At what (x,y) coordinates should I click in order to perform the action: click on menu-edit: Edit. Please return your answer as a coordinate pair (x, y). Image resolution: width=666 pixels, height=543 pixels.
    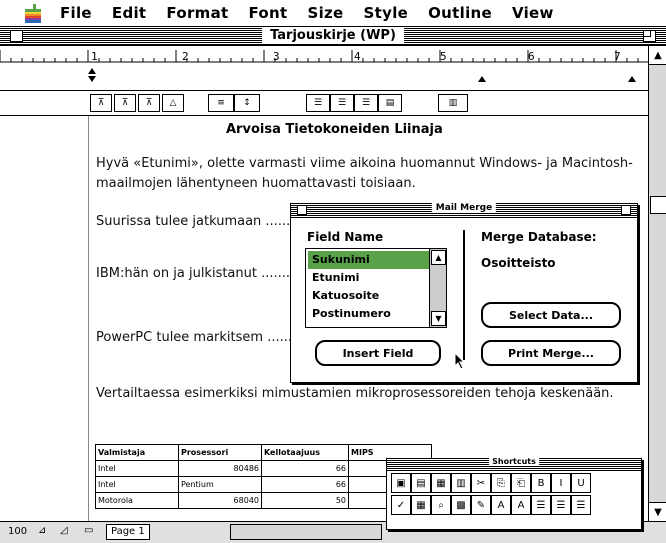
    Looking at the image, I should click on (129, 13).